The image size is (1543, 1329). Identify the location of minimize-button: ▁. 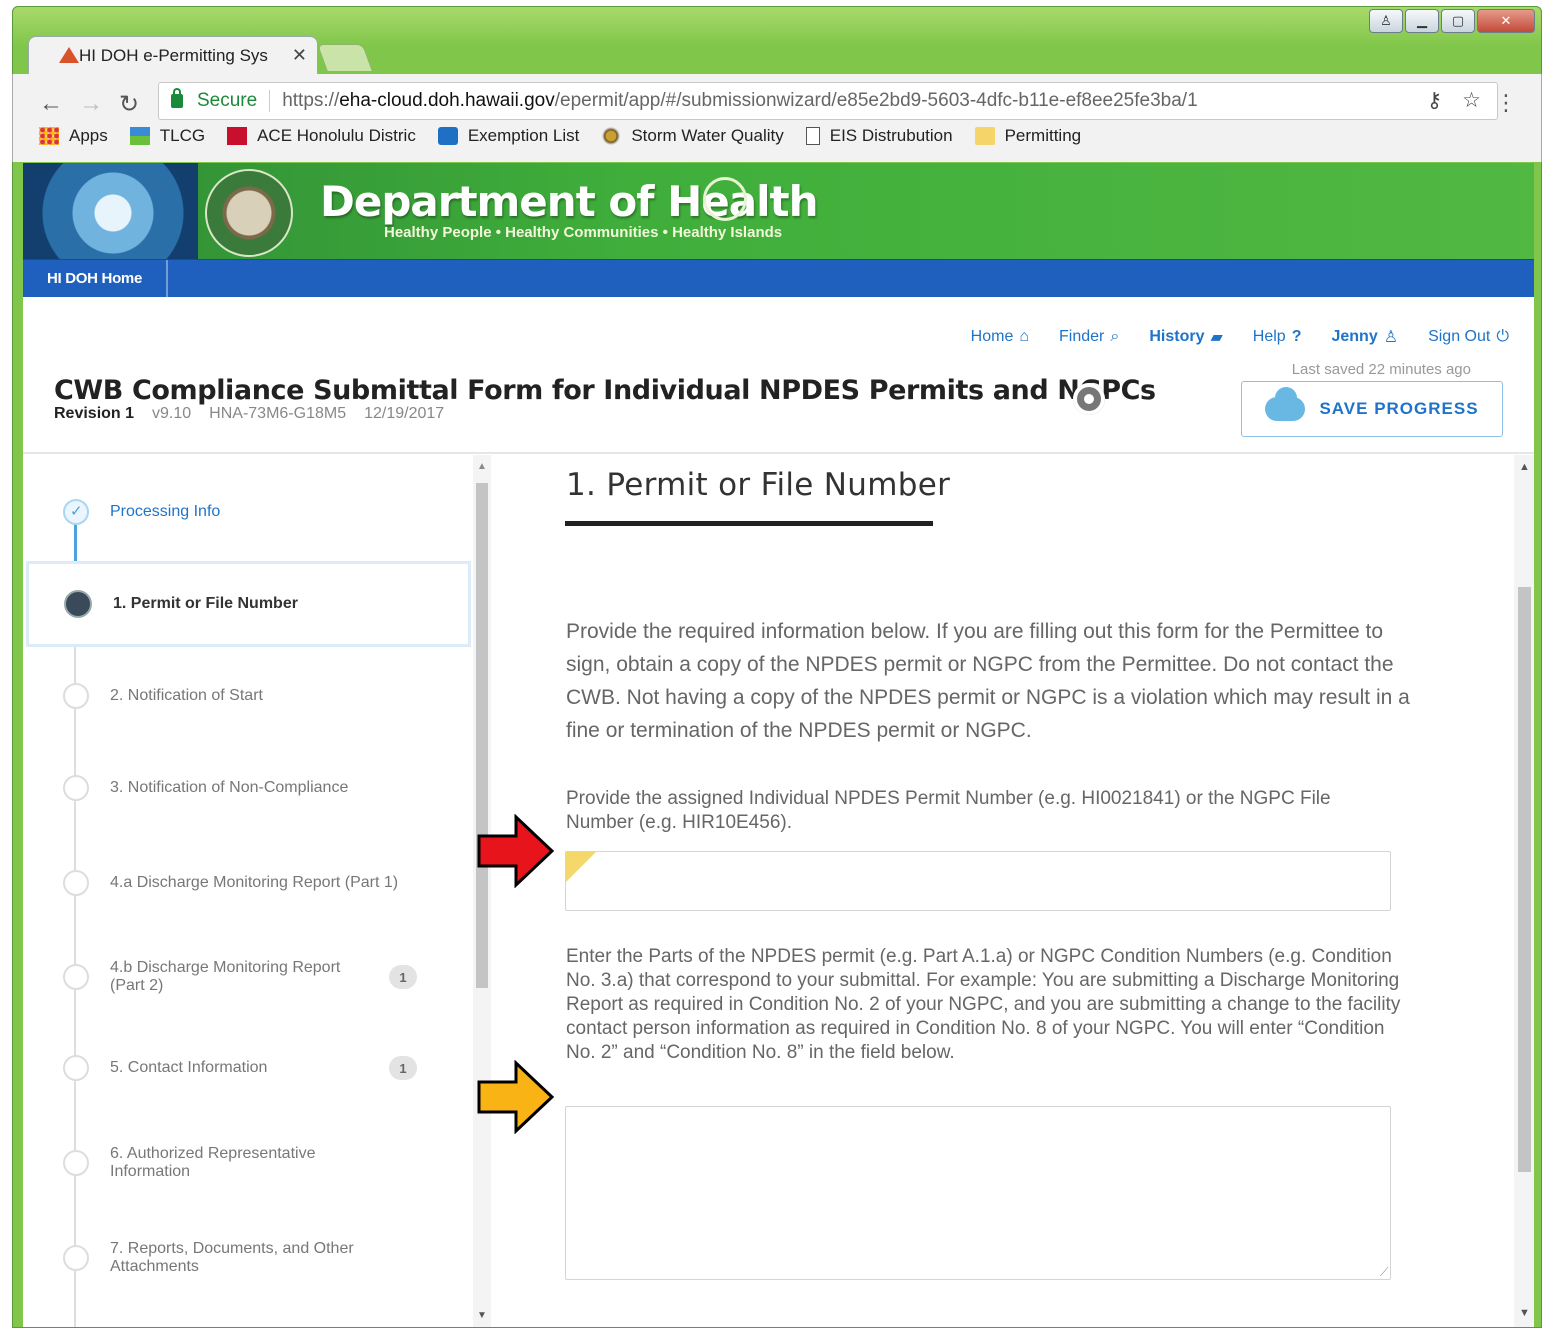
(1422, 21).